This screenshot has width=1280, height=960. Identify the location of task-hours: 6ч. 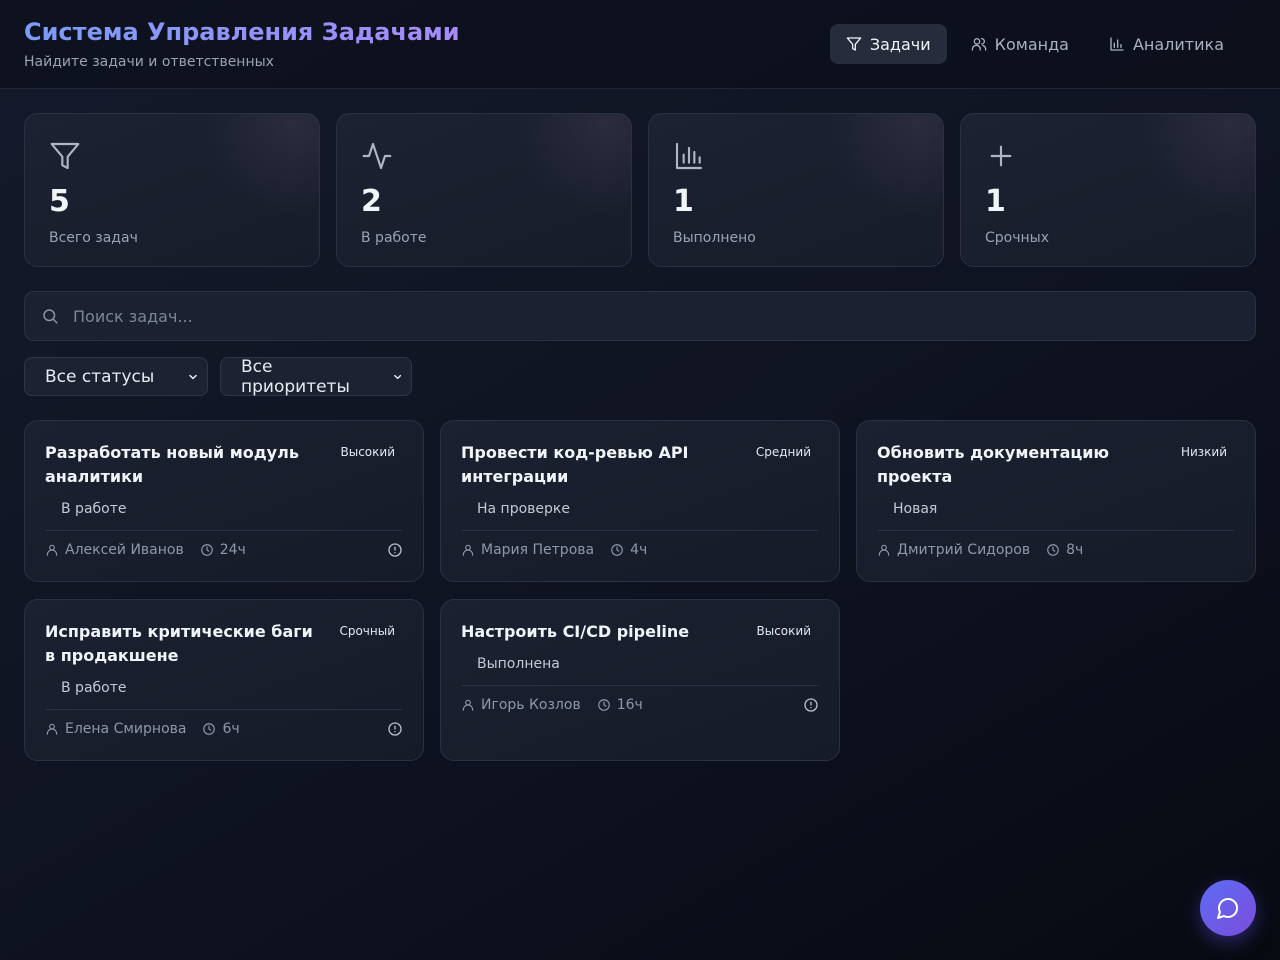
(231, 729).